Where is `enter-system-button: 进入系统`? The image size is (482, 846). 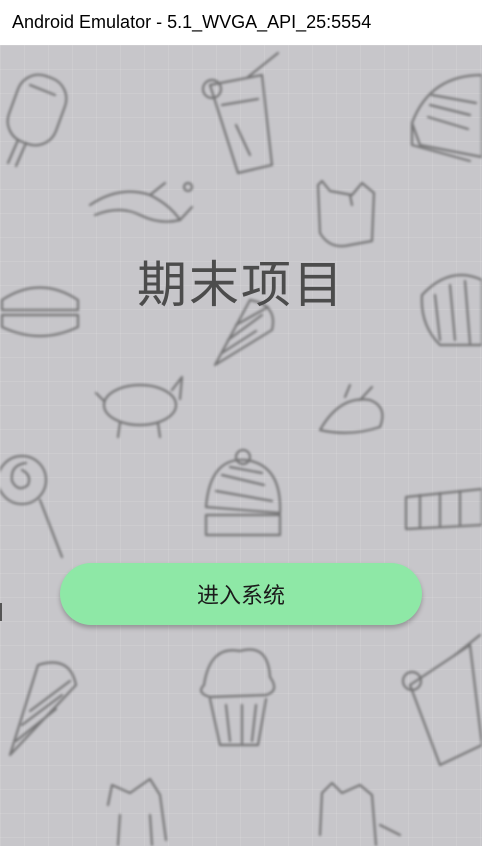 enter-system-button: 进入系统 is located at coordinates (241, 594).